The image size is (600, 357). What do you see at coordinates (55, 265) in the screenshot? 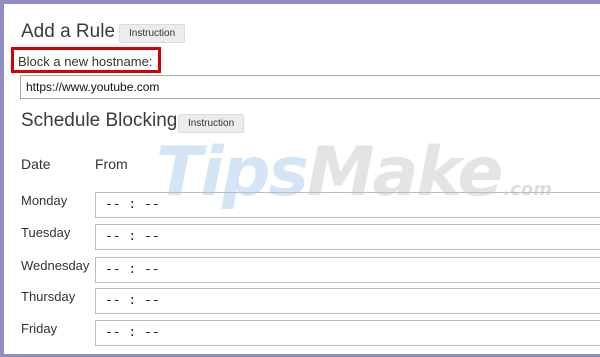
I see `day-label-wednesday: Wednesday` at bounding box center [55, 265].